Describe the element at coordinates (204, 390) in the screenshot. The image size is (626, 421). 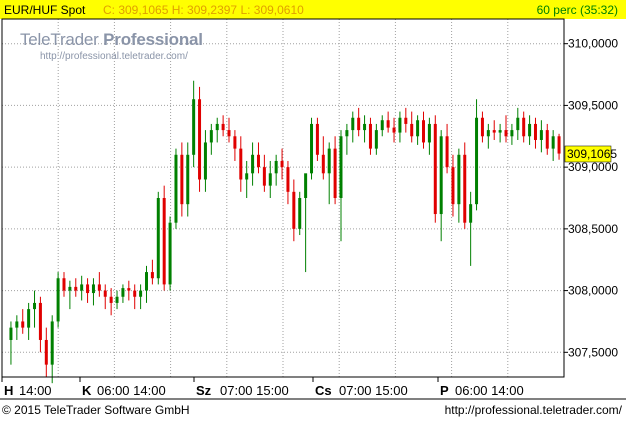
I see `x-day-label: Sz` at that location.